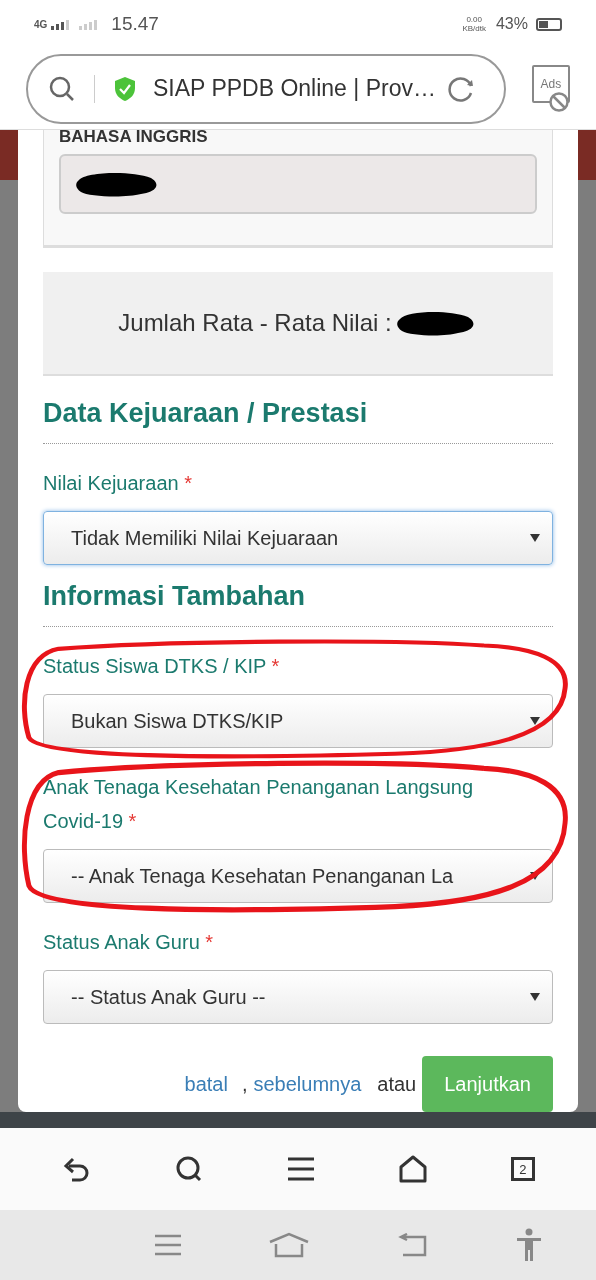 This screenshot has height=1280, width=596. Describe the element at coordinates (41, 24) in the screenshot. I see `network-type: 4G` at that location.